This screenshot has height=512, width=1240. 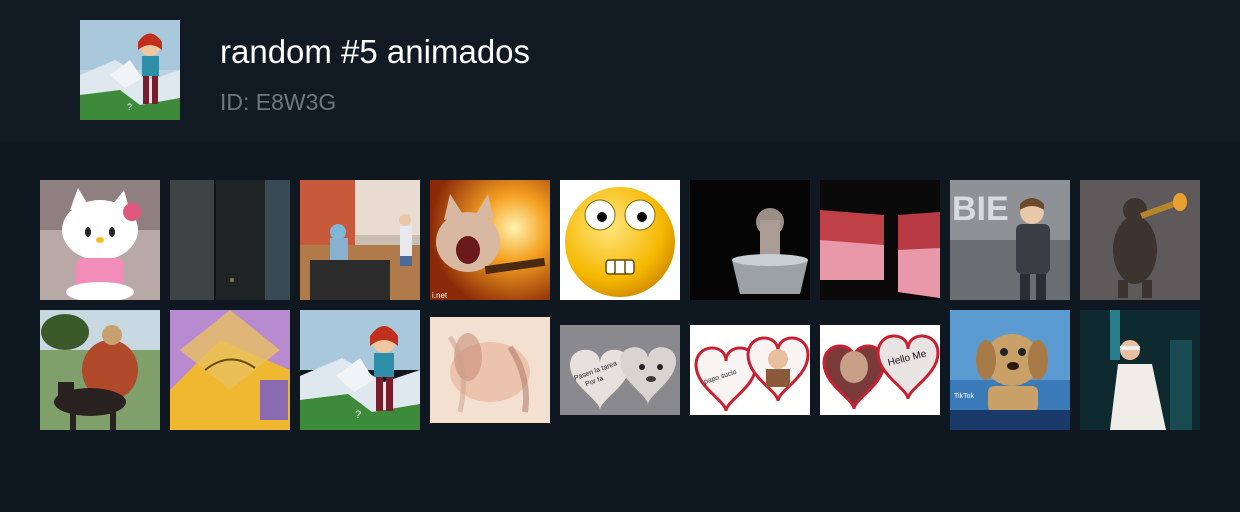 What do you see at coordinates (230, 370) in the screenshot?
I see `gif-tile-yellow-room` at bounding box center [230, 370].